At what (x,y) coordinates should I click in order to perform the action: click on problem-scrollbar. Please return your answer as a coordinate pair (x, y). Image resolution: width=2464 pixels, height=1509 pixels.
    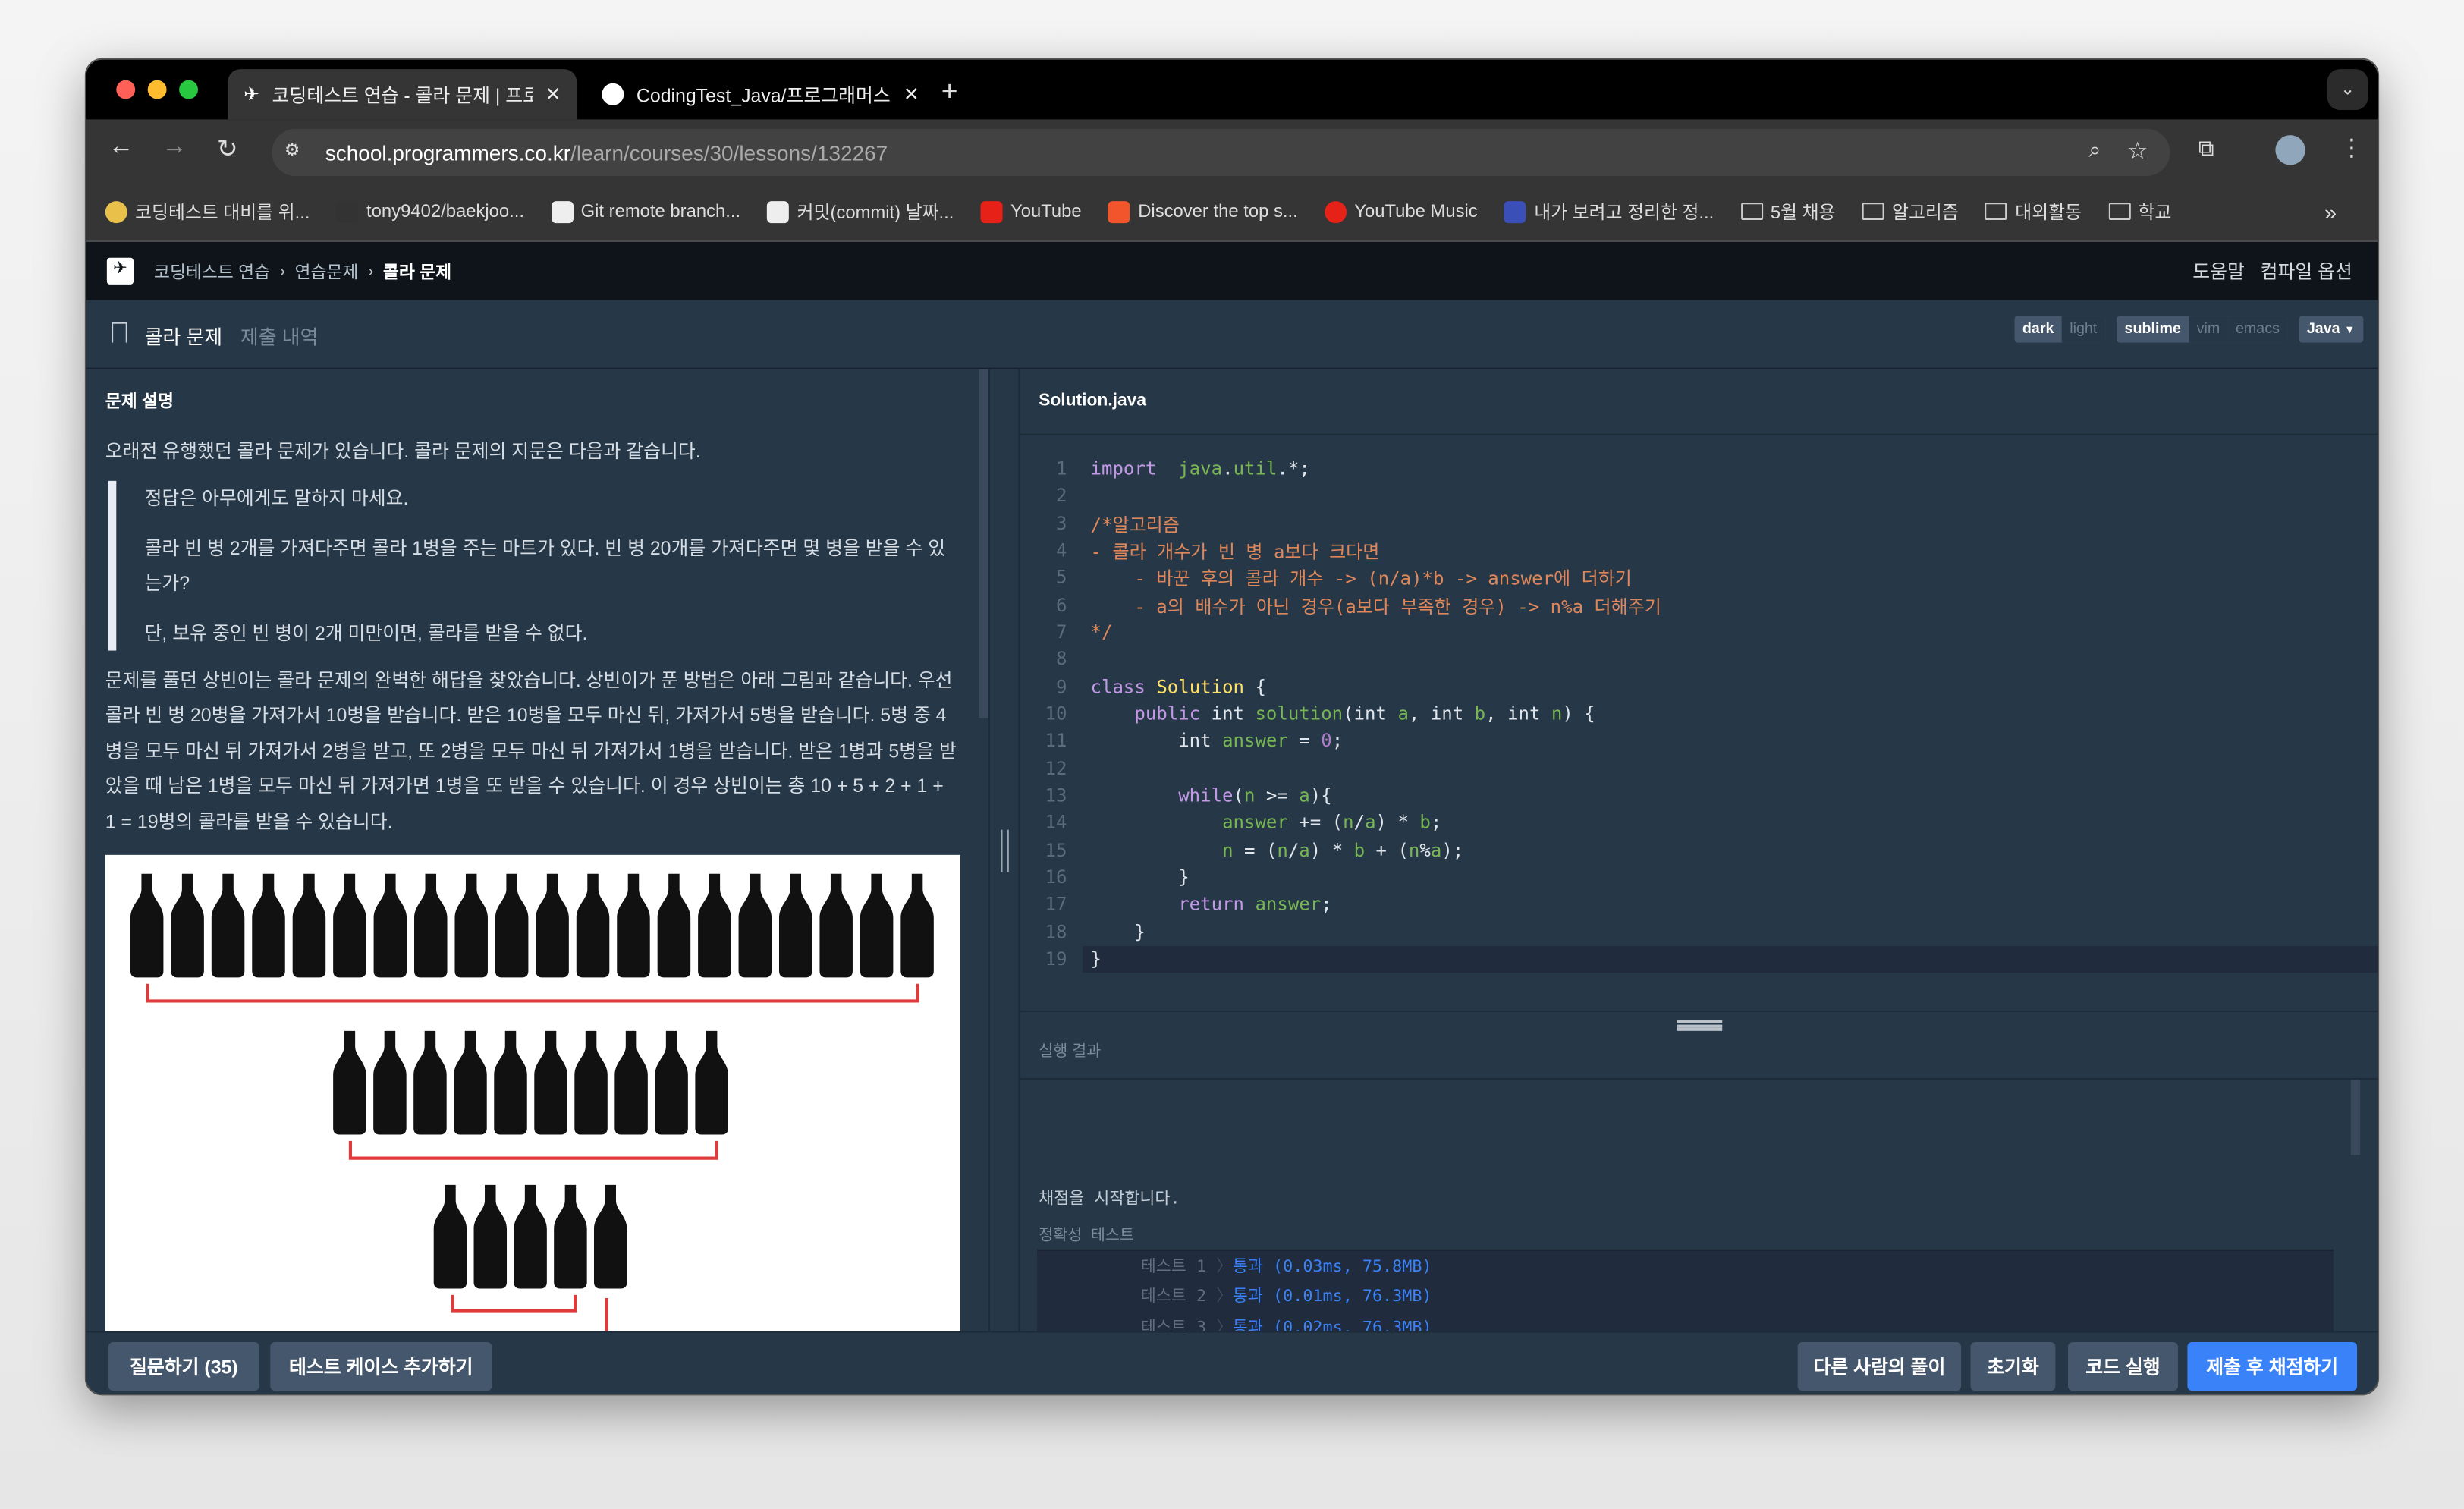
    Looking at the image, I should click on (983, 543).